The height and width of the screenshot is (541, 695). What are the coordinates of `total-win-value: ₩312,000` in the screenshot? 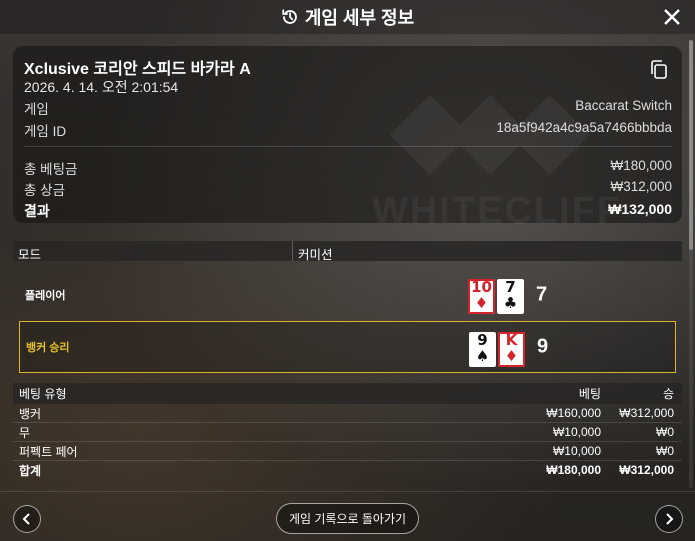 It's located at (641, 186).